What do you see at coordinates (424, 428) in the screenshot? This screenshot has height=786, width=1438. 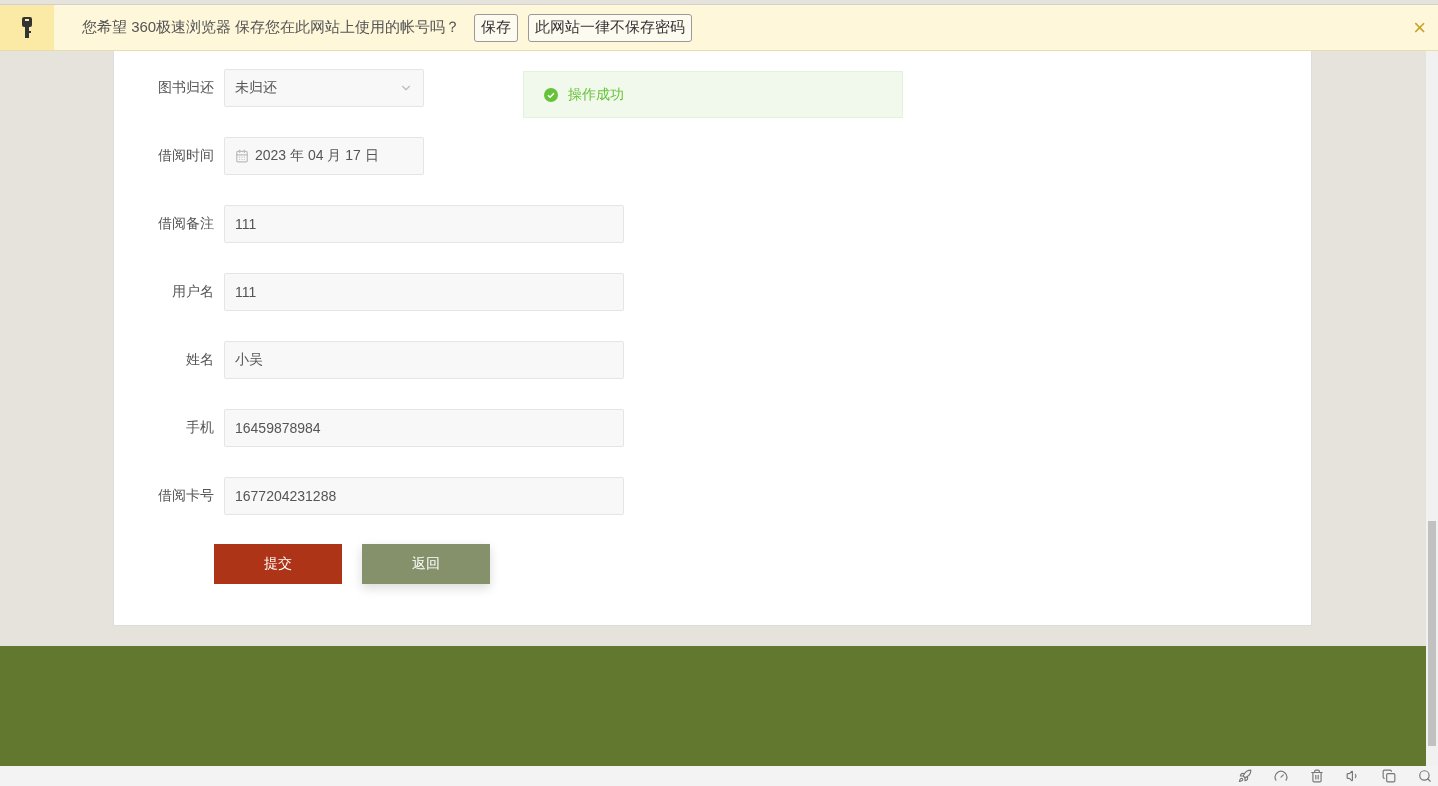 I see `input-field: 16459878984` at bounding box center [424, 428].